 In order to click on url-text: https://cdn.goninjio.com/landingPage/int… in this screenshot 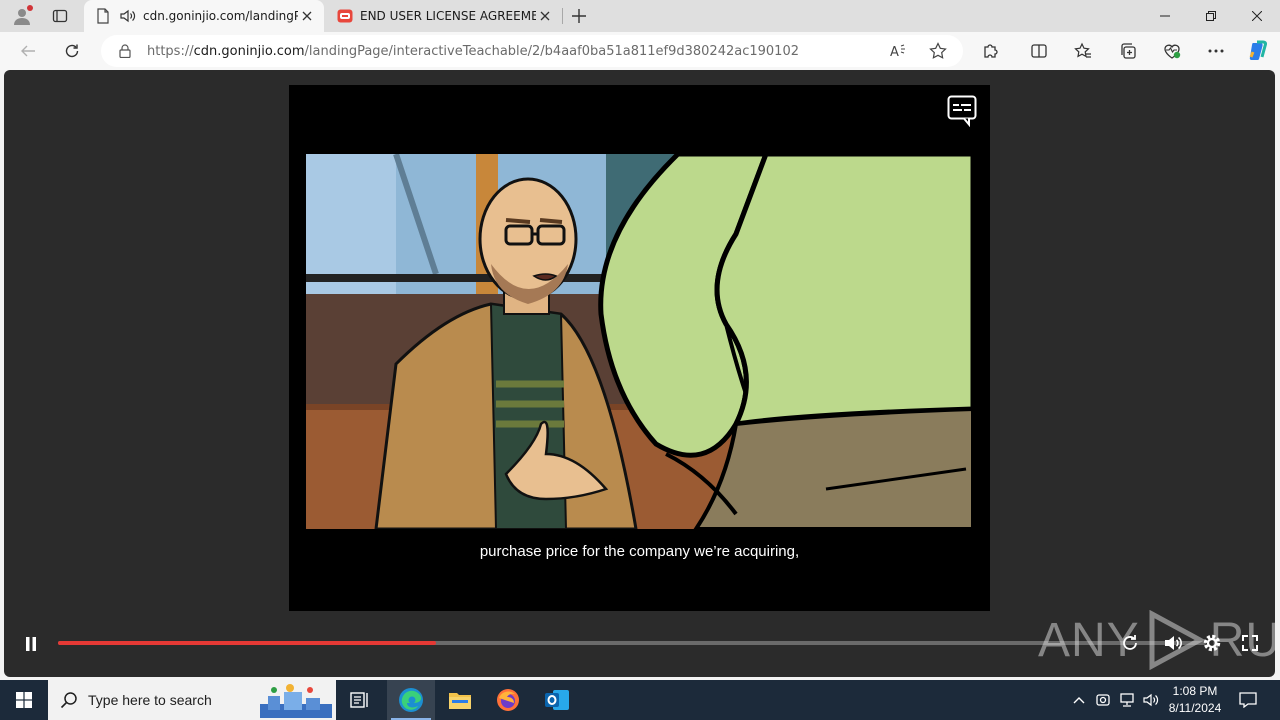, I will do `click(473, 51)`.